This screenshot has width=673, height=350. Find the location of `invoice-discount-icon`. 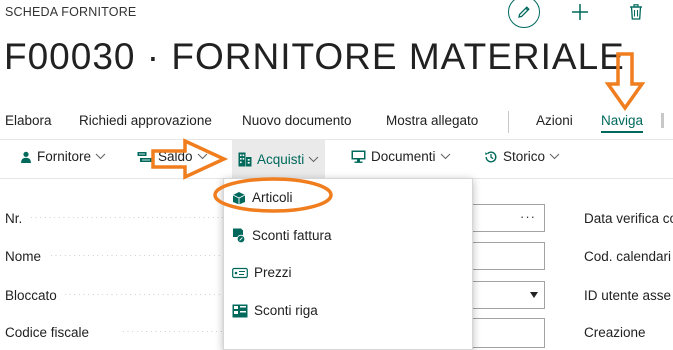

invoice-discount-icon is located at coordinates (239, 235).